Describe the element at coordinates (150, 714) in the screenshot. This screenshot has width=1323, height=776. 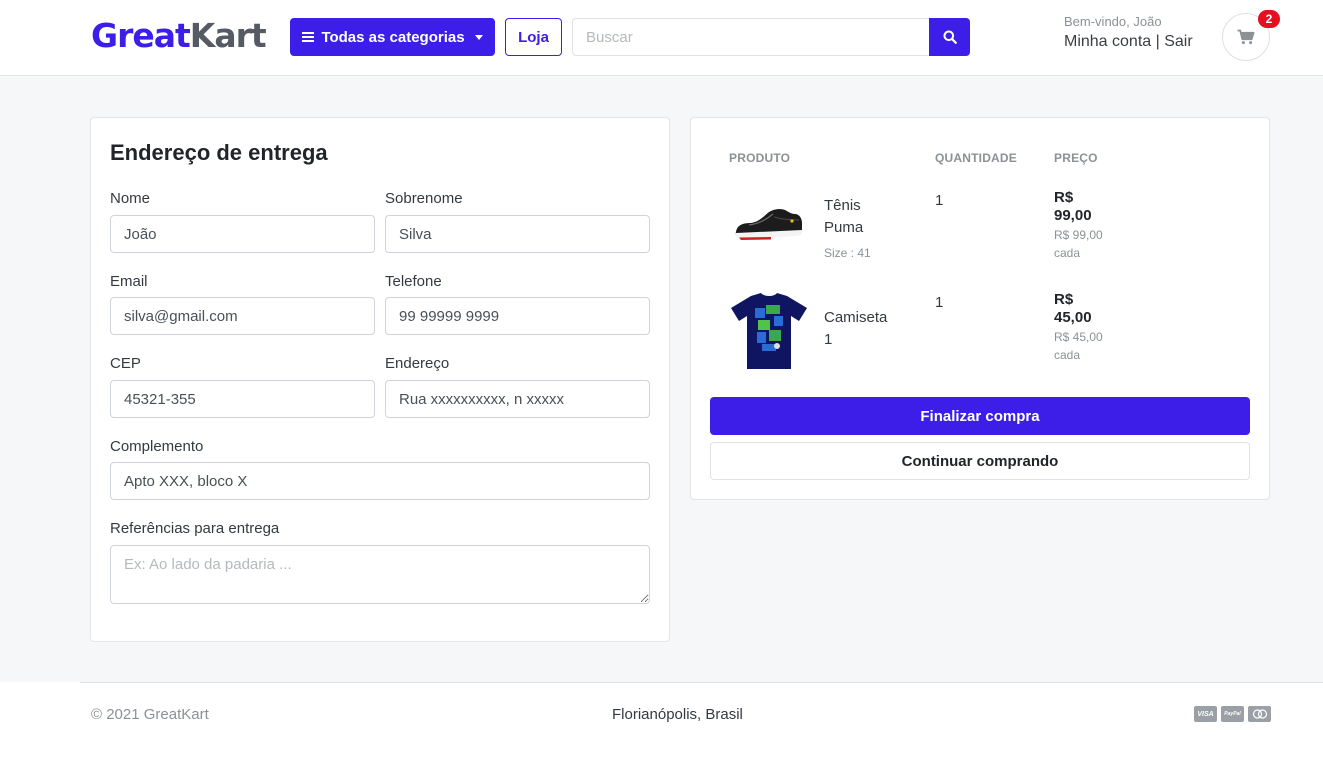
I see `copyright-text: © 2021 GreatKart` at that location.